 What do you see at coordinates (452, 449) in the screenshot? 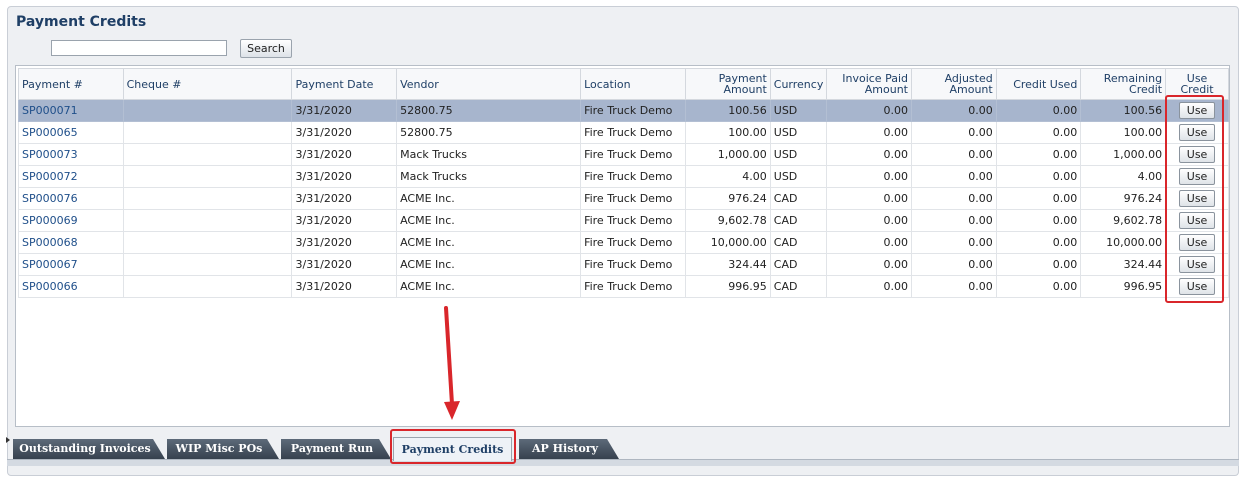
I see `tab-payment-credits: Payment Credits` at bounding box center [452, 449].